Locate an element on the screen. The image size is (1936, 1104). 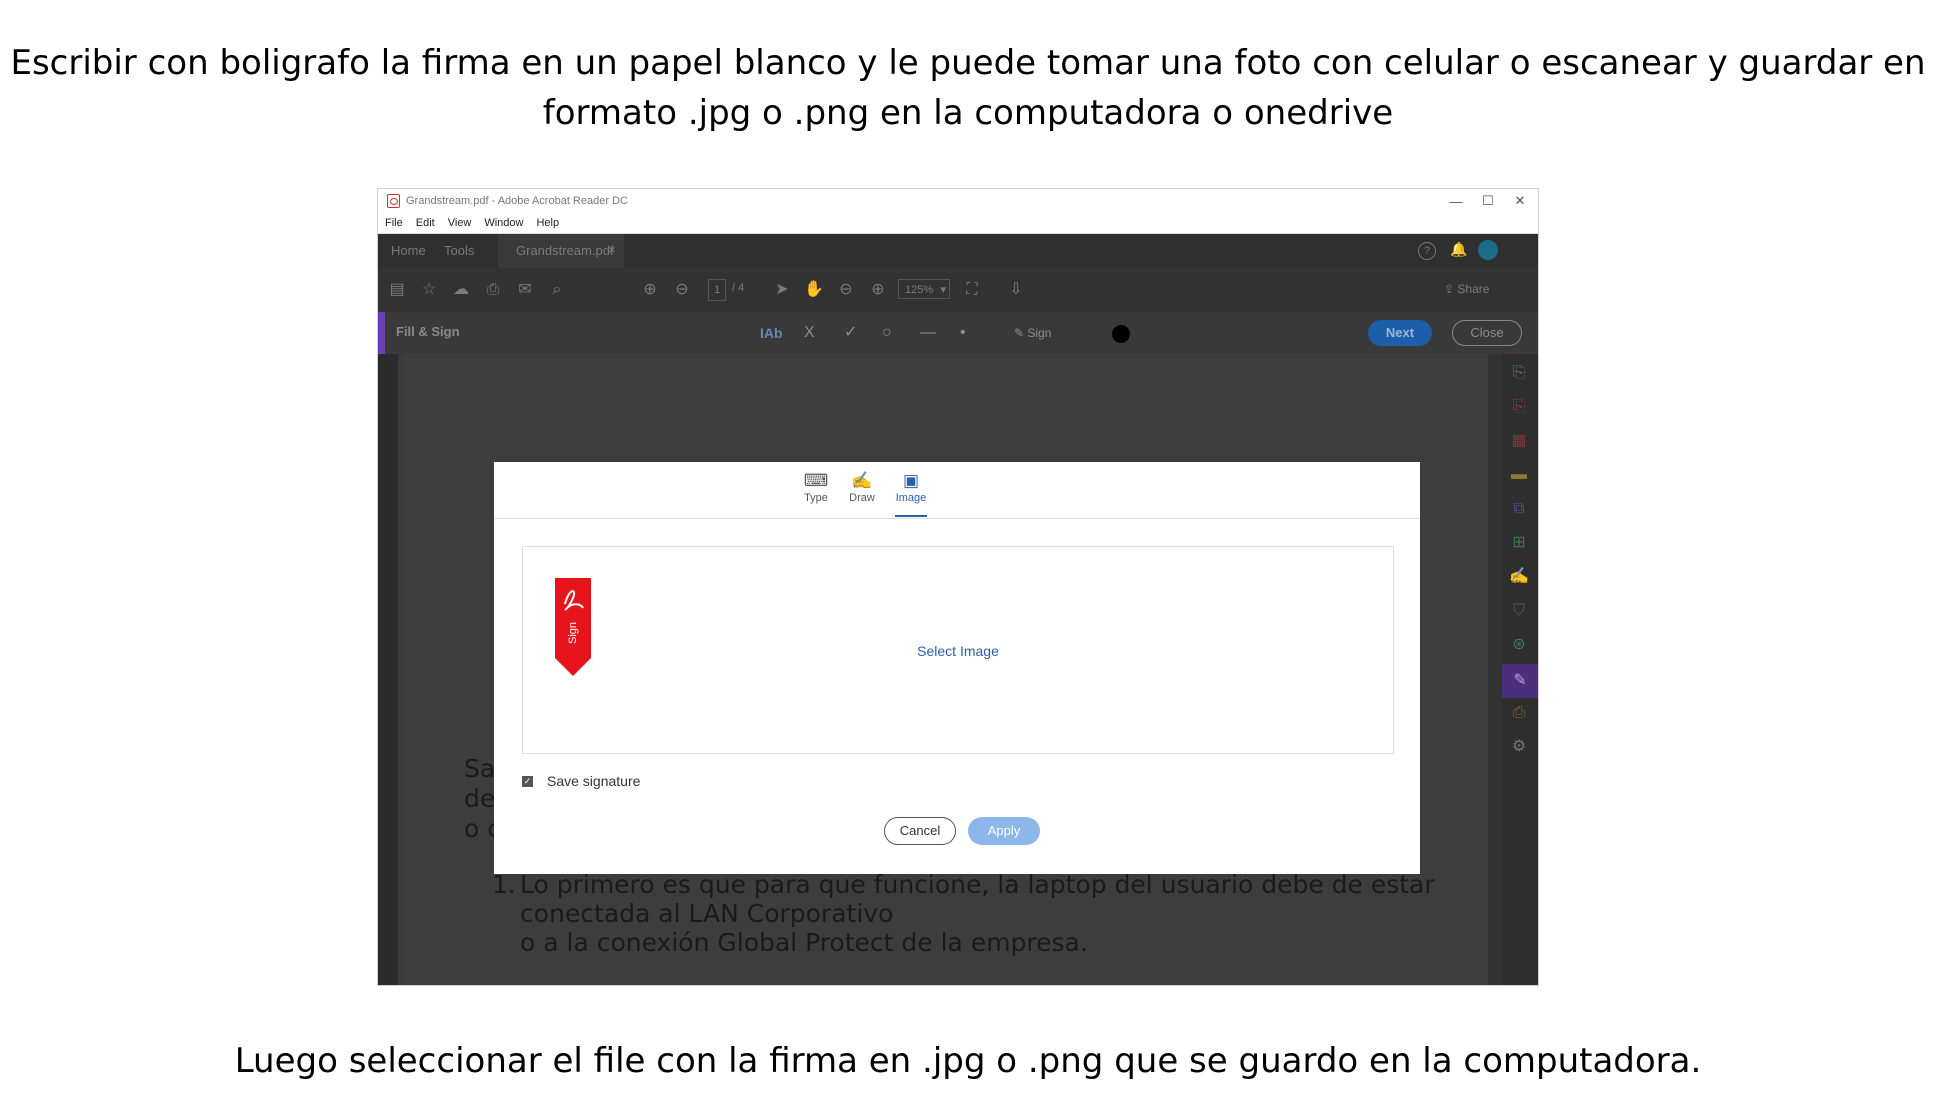
apply-button: Apply is located at coordinates (1004, 831).